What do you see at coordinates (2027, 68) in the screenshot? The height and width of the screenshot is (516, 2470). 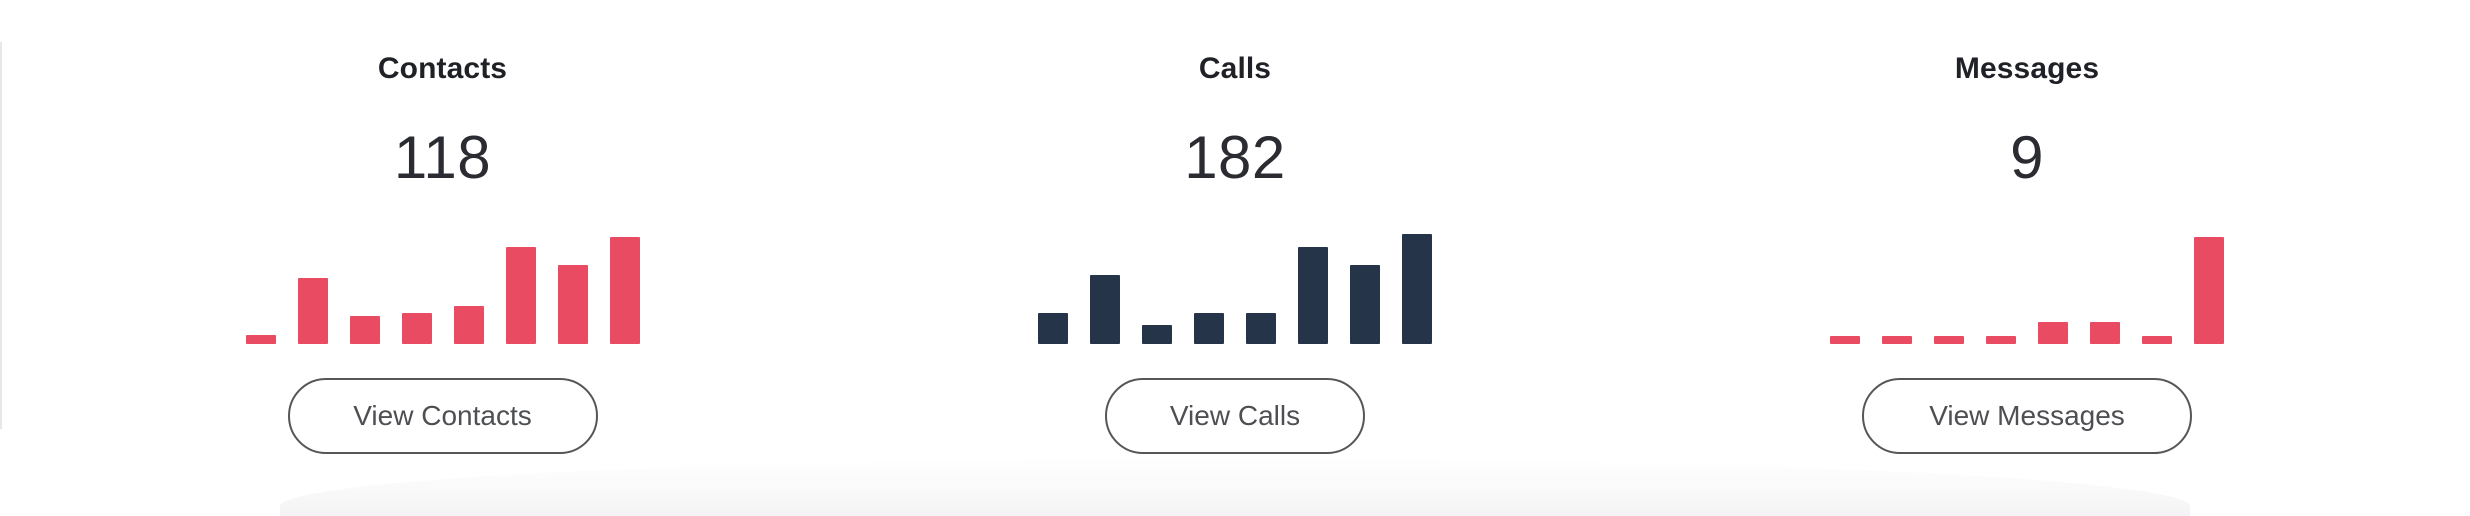 I see `panel-title-messages: Messages` at bounding box center [2027, 68].